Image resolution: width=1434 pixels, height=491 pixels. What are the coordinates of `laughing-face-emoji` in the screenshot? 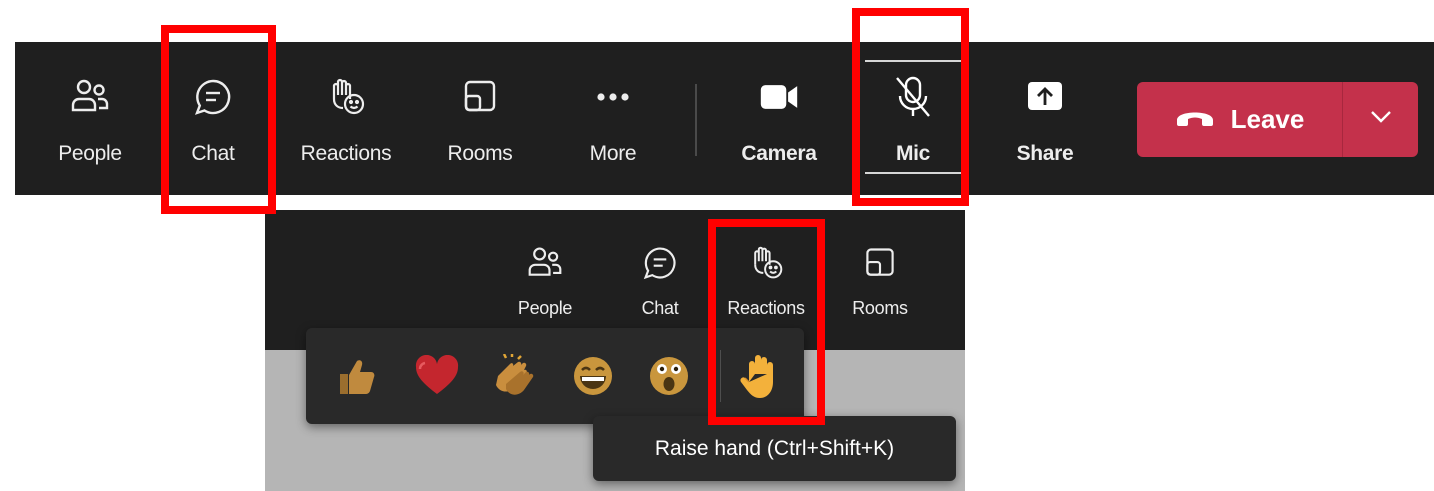 It's located at (593, 376).